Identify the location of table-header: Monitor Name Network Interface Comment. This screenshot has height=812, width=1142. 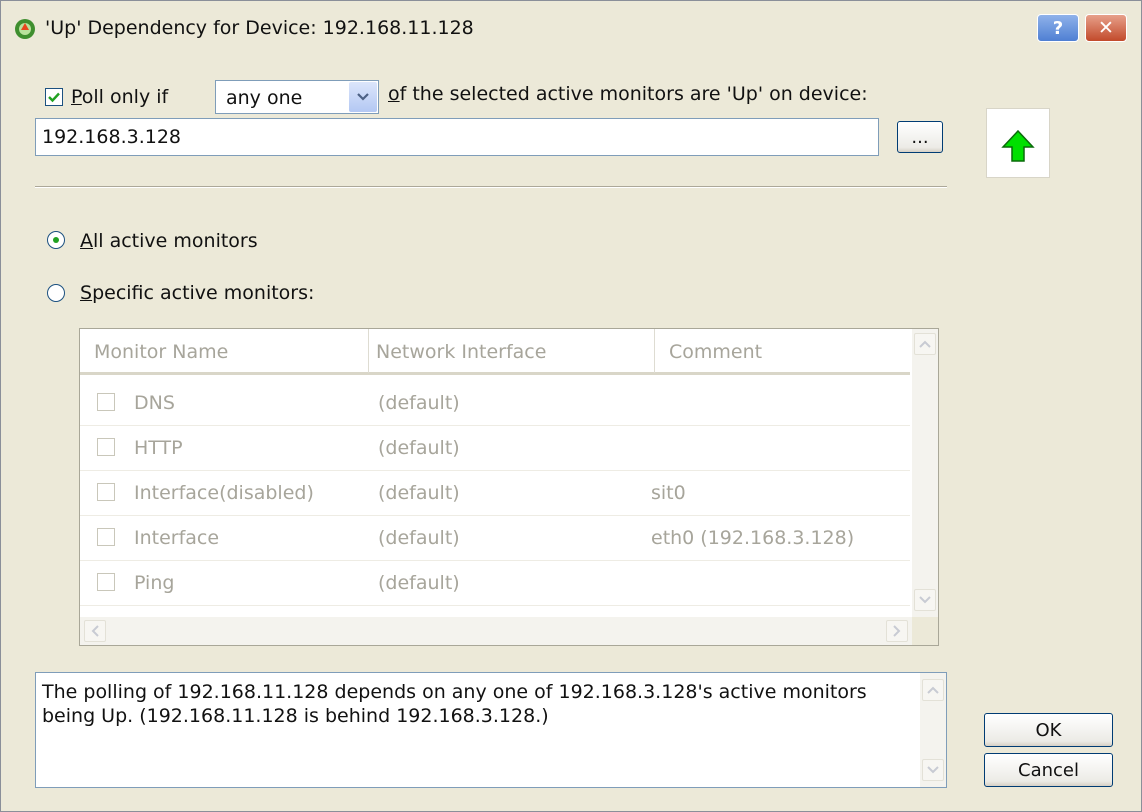
(495, 352).